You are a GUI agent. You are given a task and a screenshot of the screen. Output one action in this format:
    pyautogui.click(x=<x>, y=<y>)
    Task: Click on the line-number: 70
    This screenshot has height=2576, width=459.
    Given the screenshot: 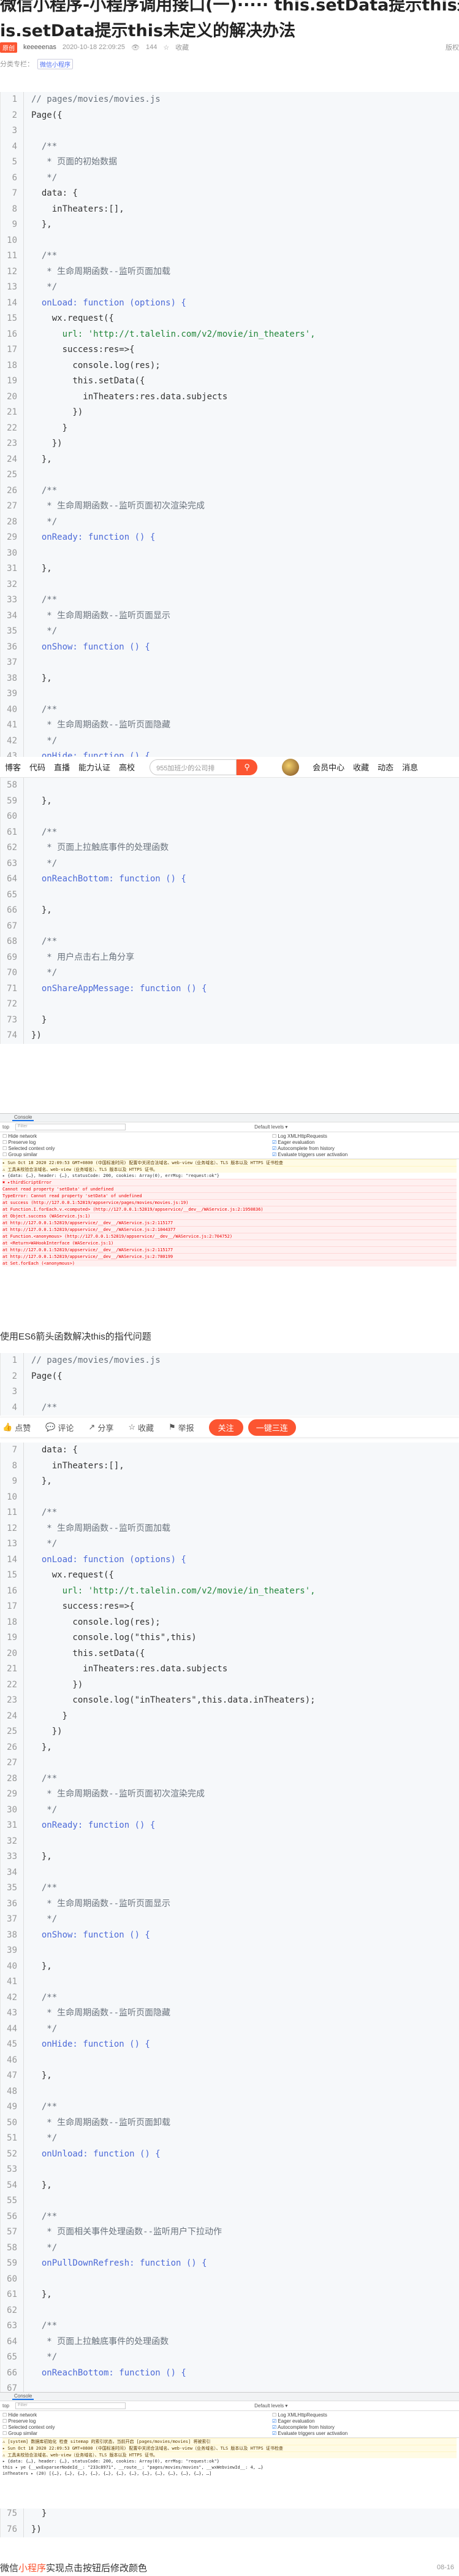 What is the action you would take?
    pyautogui.click(x=12, y=973)
    